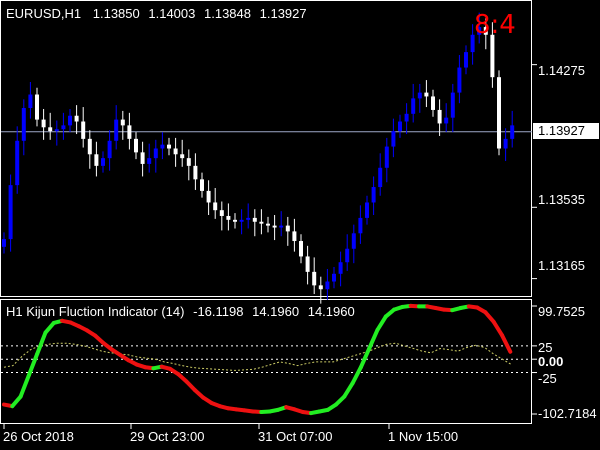 The image size is (600, 450). What do you see at coordinates (116, 13) in the screenshot?
I see `open-price: 1.13850` at bounding box center [116, 13].